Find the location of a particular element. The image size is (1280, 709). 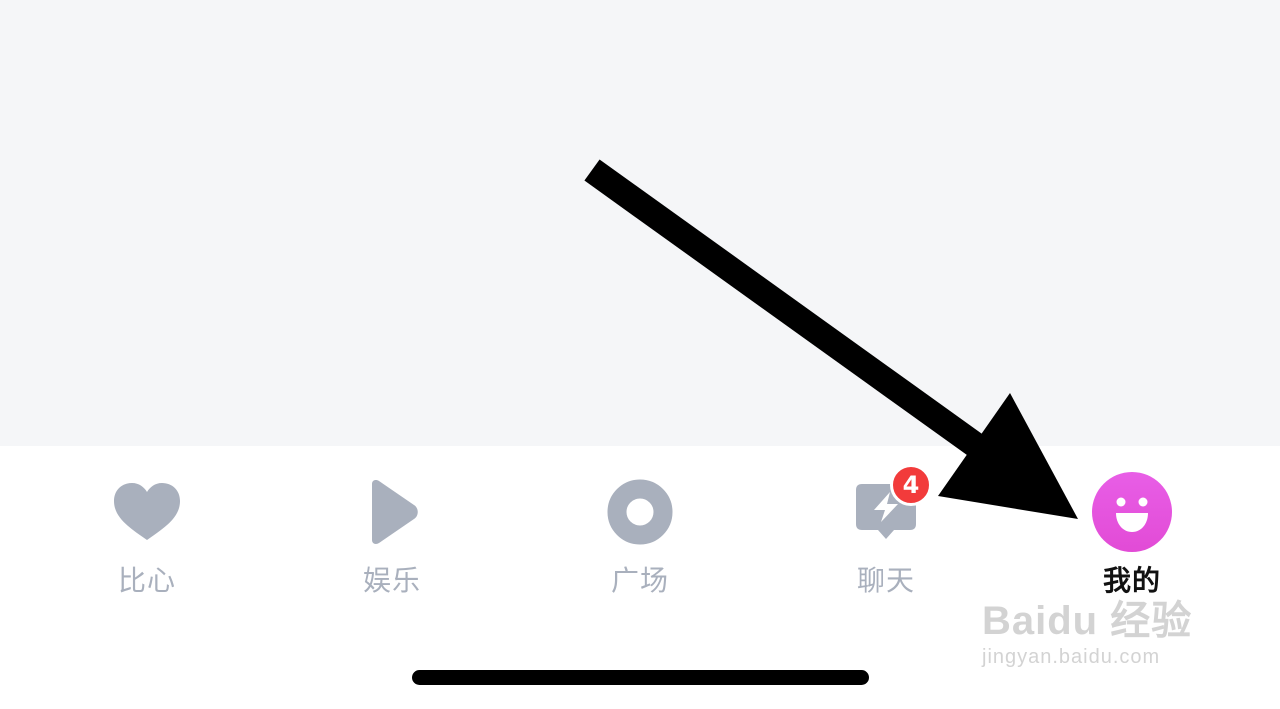

watermark: Baidu 经验 jingyan.baidu.com is located at coordinates (1102, 641).